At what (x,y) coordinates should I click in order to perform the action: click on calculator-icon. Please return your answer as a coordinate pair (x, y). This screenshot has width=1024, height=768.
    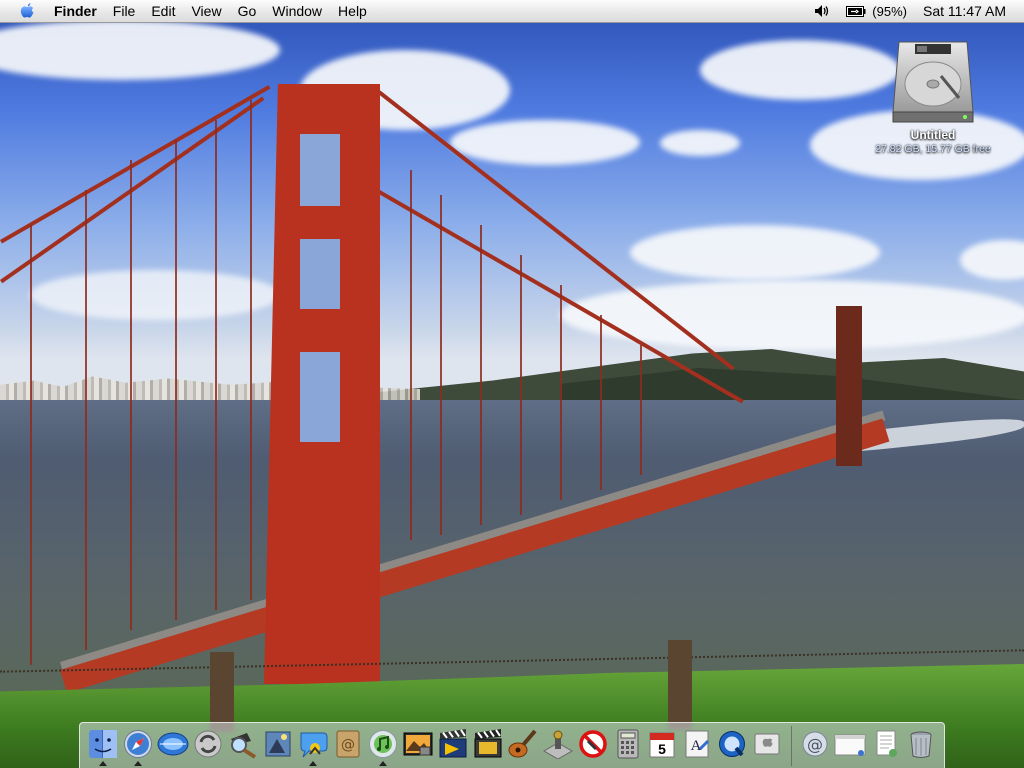
    Looking at the image, I should click on (627, 746).